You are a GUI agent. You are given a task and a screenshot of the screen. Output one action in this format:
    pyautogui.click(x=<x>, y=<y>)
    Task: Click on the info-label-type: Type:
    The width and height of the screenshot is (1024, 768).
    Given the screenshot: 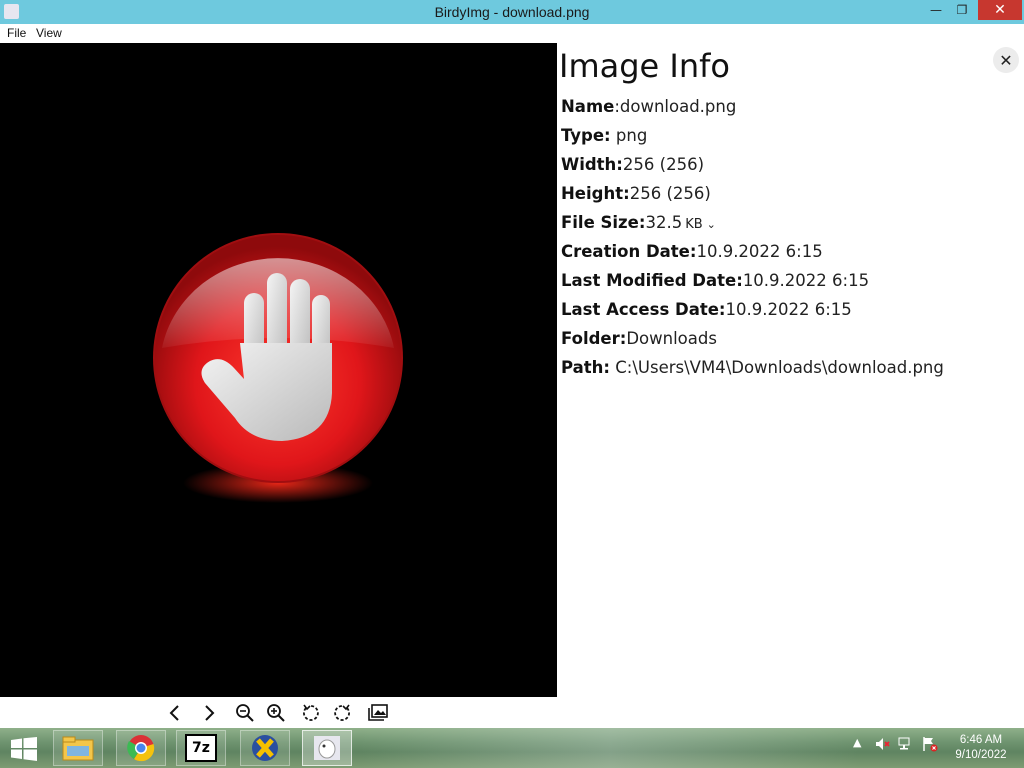 What is the action you would take?
    pyautogui.click(x=586, y=135)
    